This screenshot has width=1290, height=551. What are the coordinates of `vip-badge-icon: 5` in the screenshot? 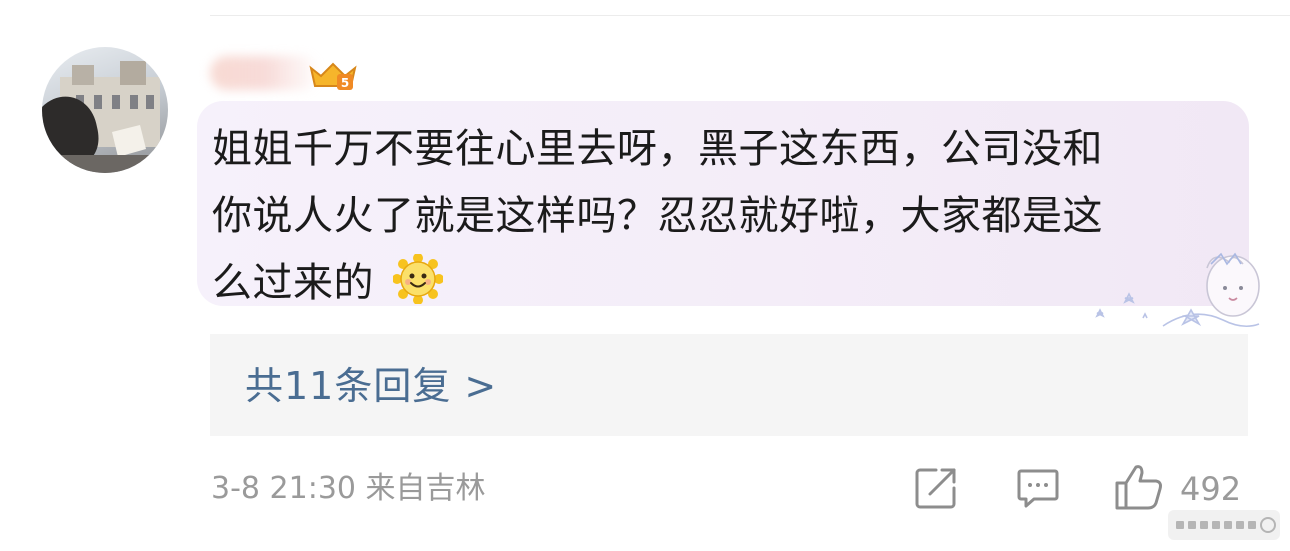 It's located at (333, 76).